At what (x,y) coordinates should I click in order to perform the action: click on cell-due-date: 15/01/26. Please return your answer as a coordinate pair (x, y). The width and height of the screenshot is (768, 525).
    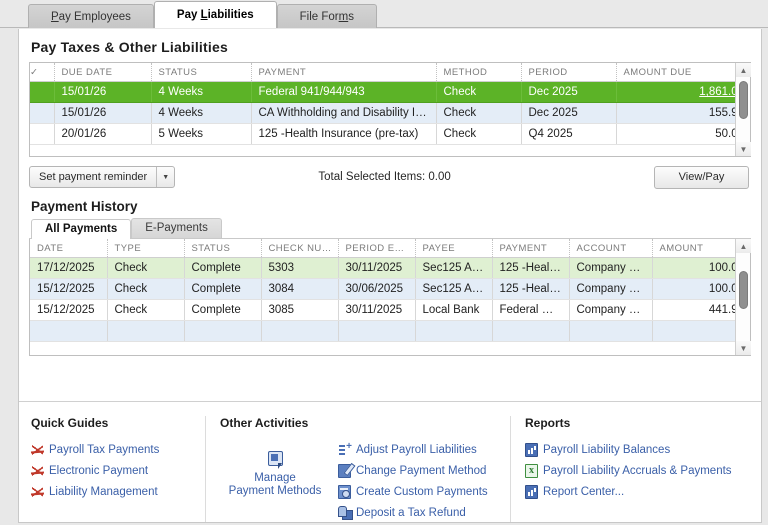
    Looking at the image, I should click on (103, 113).